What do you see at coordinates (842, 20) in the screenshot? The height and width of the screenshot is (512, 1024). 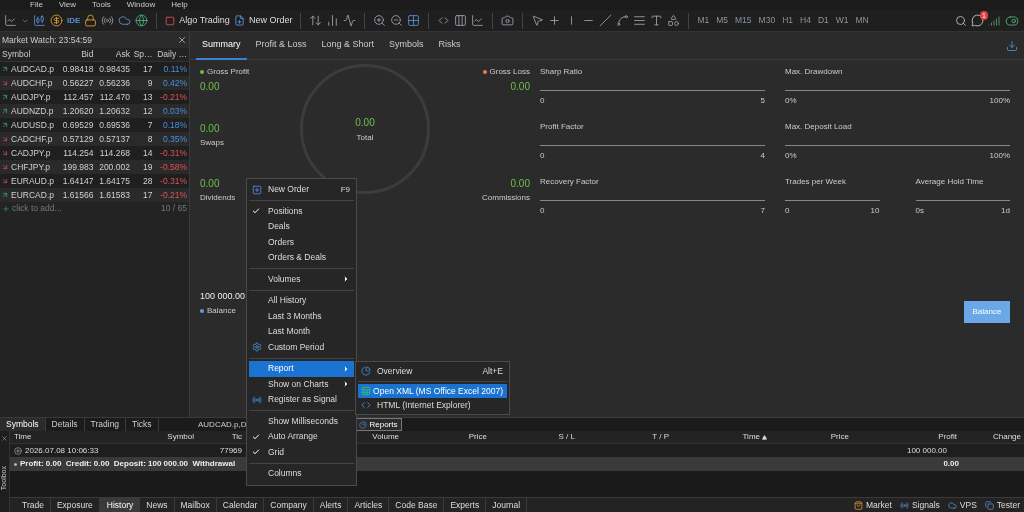 I see `timeframe-button: W1` at bounding box center [842, 20].